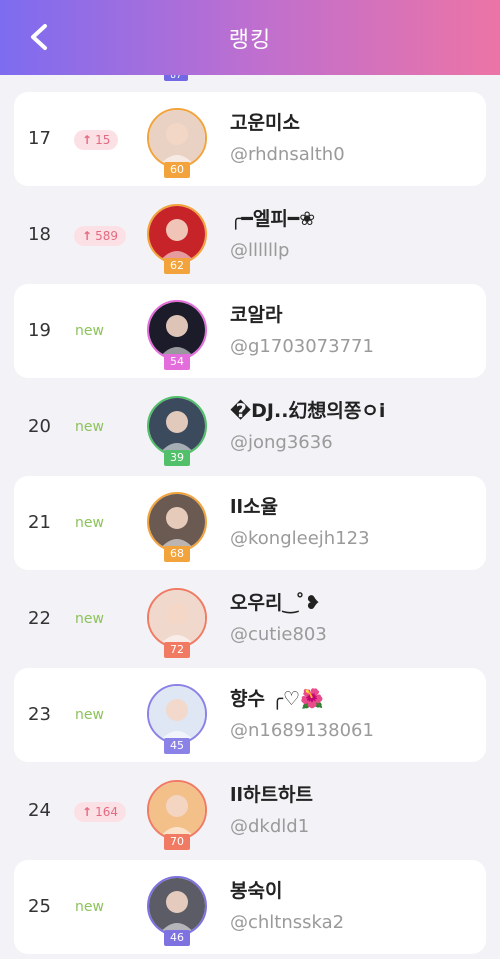  Describe the element at coordinates (39, 714) in the screenshot. I see `rank-number: 23` at that location.